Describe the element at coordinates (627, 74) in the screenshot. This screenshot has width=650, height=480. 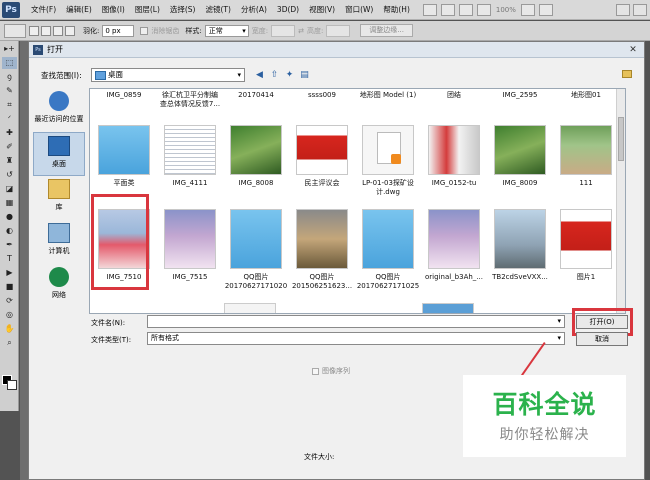
I see `folder-icon` at that location.